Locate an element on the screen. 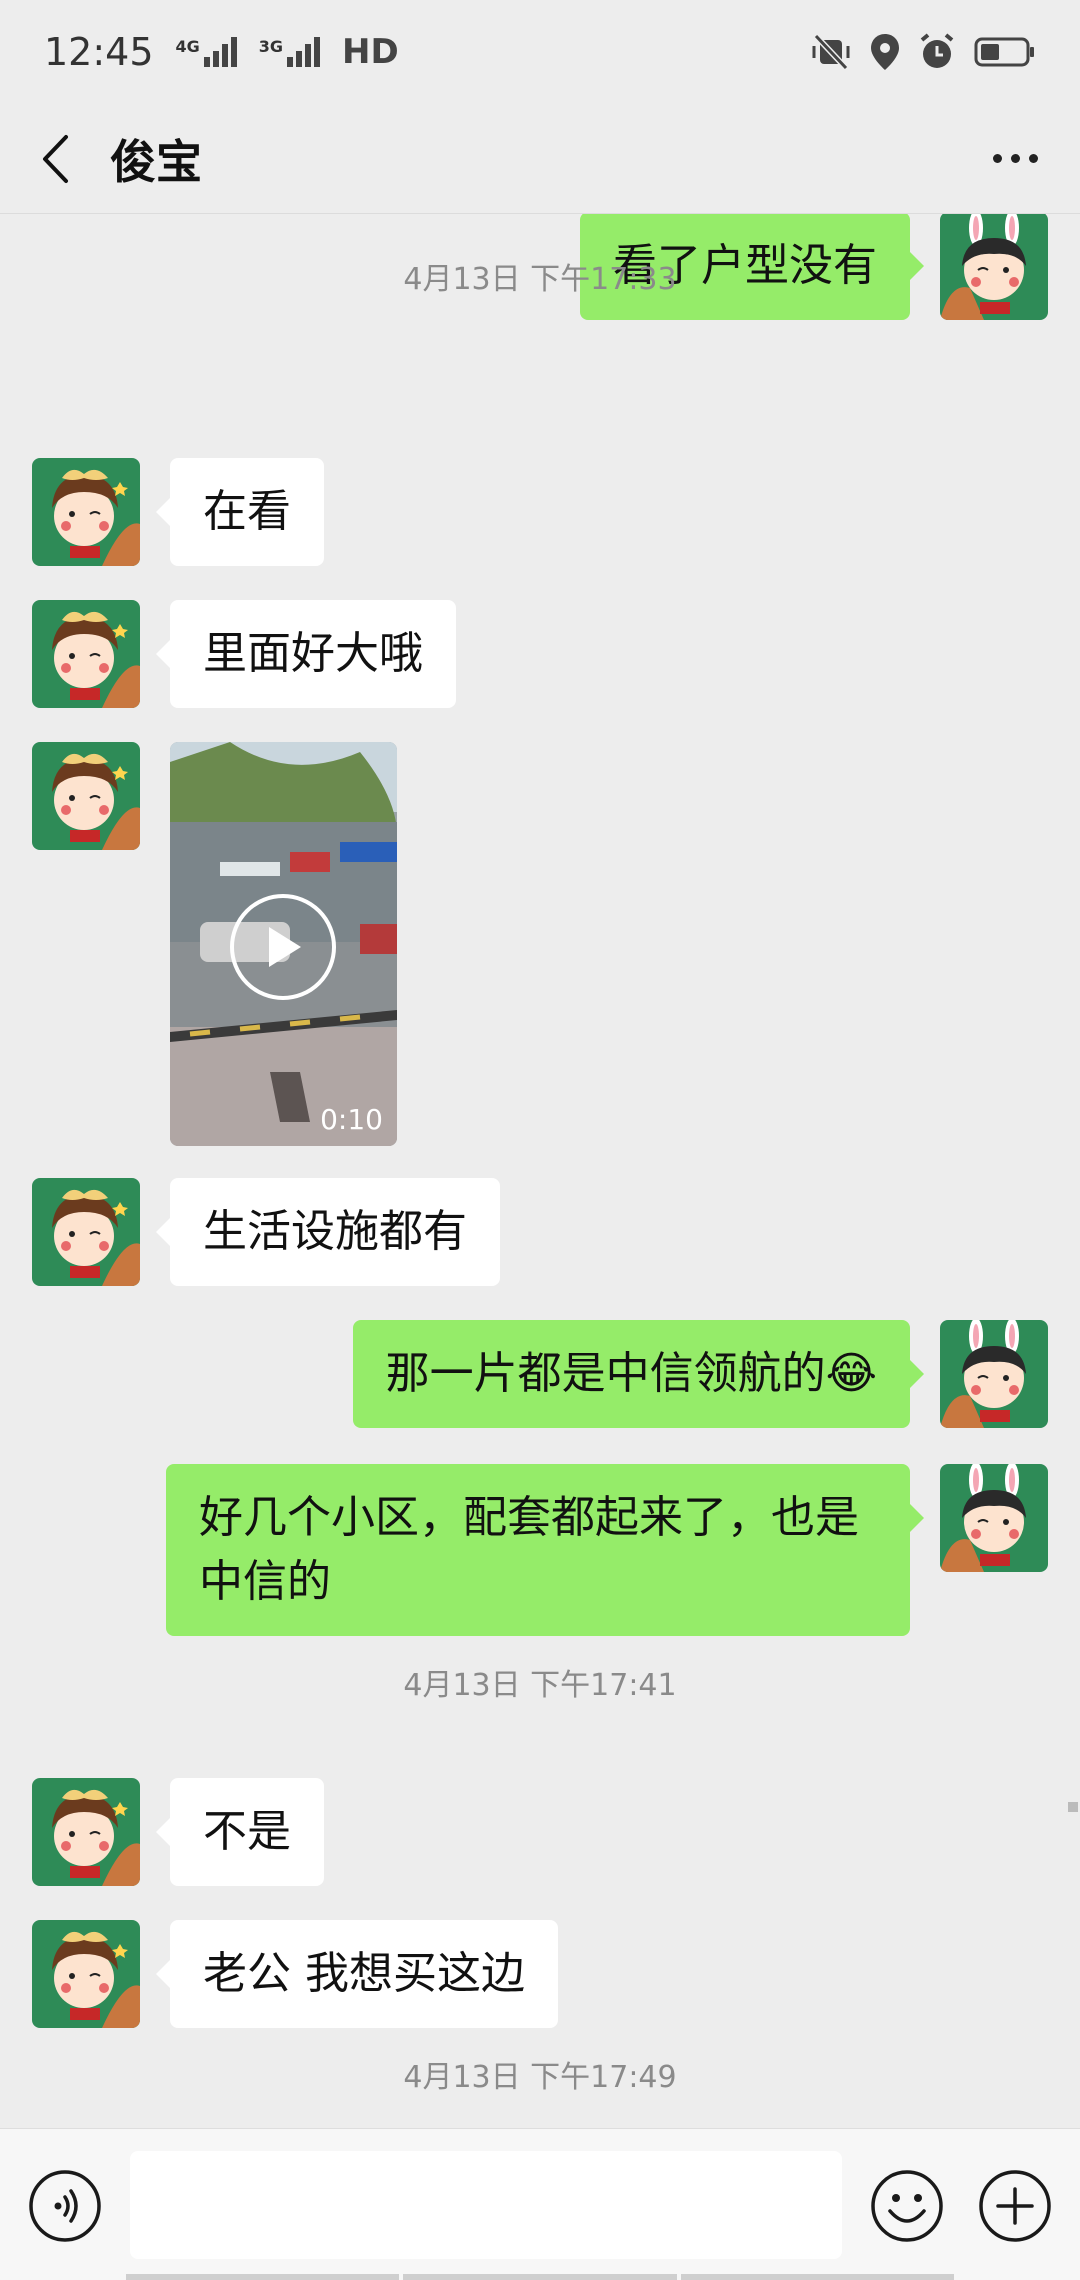 This screenshot has height=2280, width=1080. chevron-left-icon is located at coordinates (55, 158).